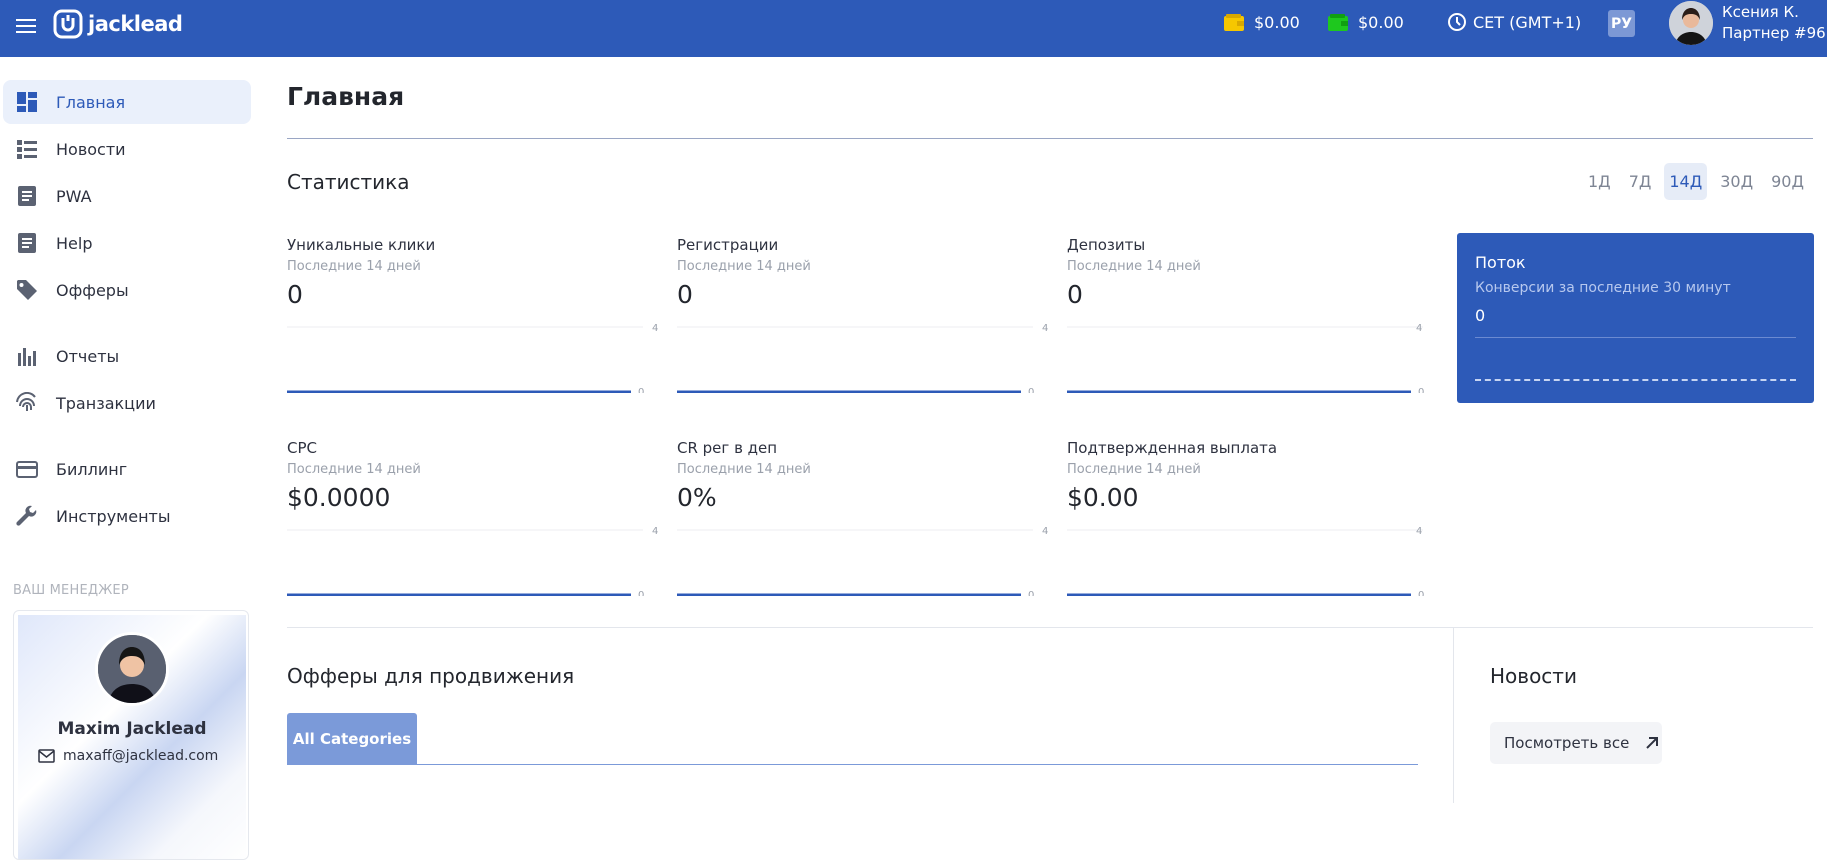 Image resolution: width=1827 pixels, height=860 pixels. I want to click on balance-secondary: $0.00, so click(1366, 22).